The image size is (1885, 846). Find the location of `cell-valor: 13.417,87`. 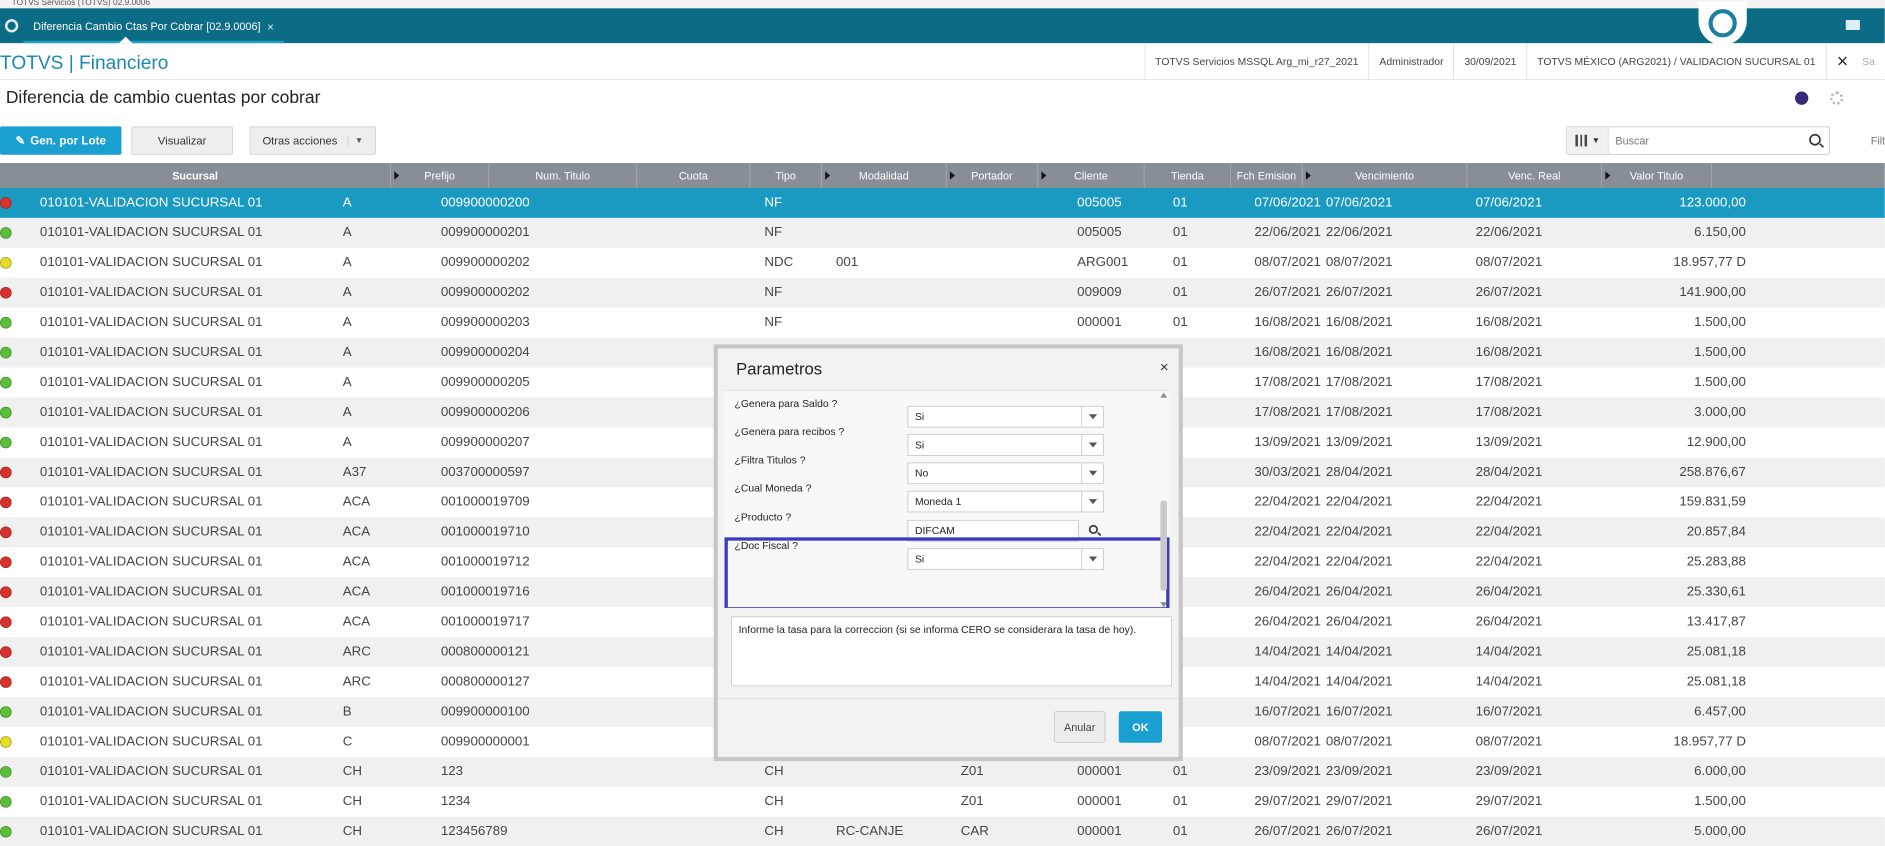

cell-valor: 13.417,87 is located at coordinates (1716, 621).